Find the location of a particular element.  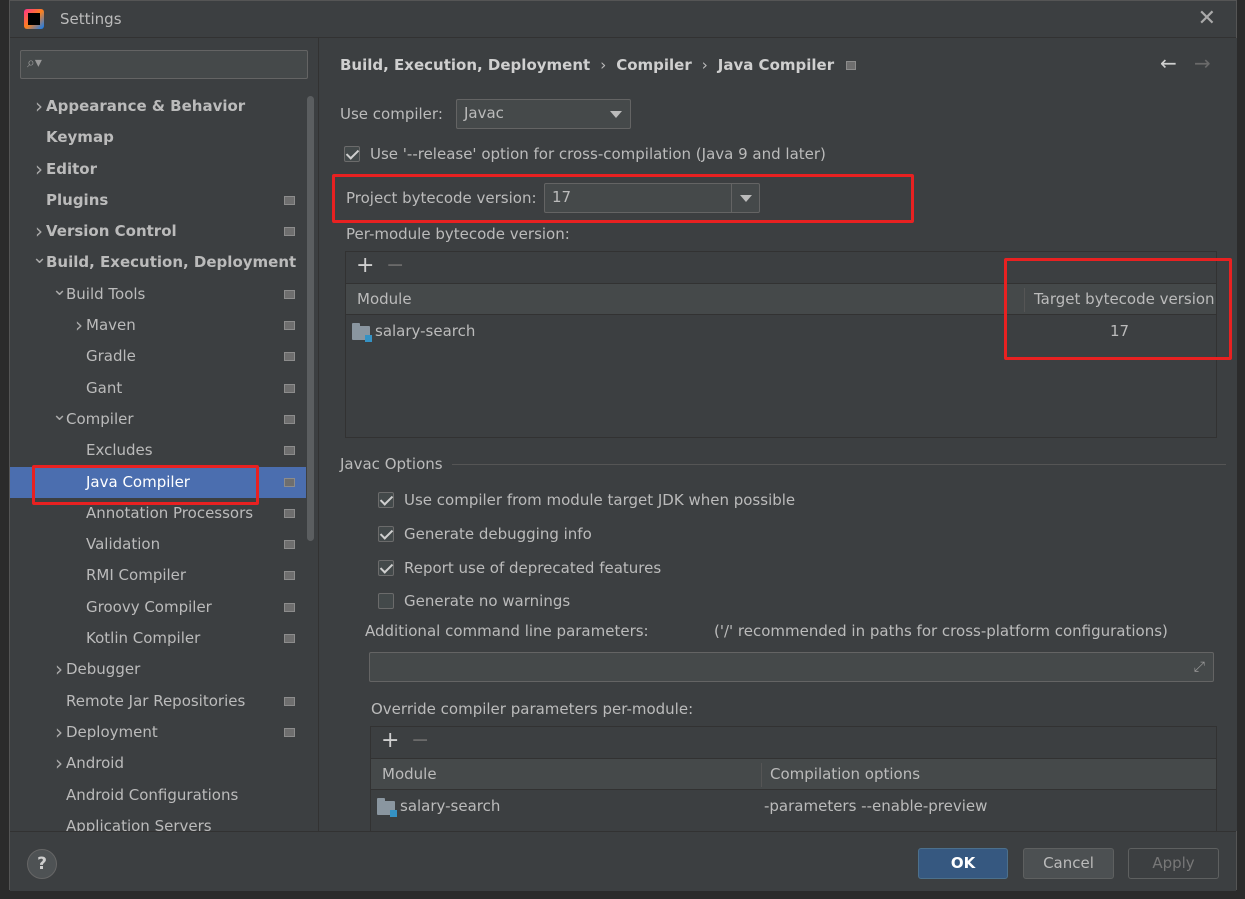

opt-deprecated-label: Report use of deprecated features is located at coordinates (533, 568).